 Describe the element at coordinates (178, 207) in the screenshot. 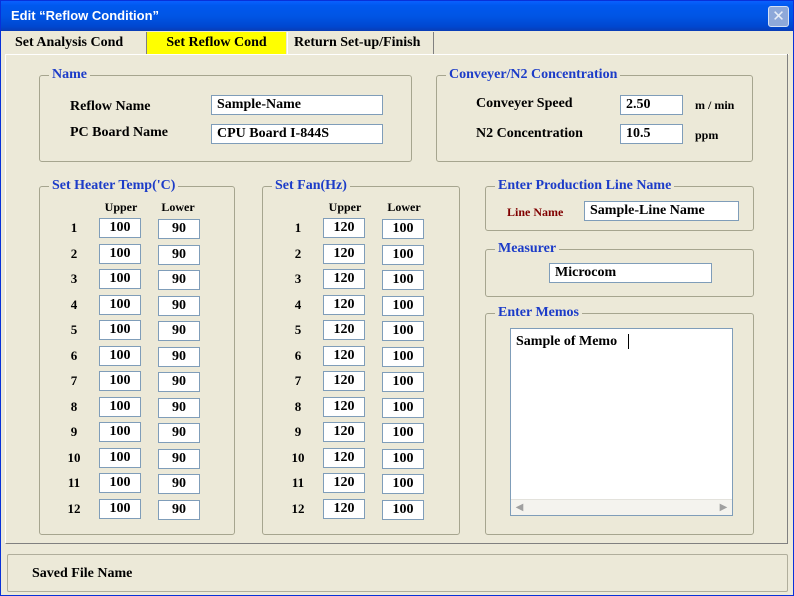

I see `heater-lower-header: Lower` at that location.